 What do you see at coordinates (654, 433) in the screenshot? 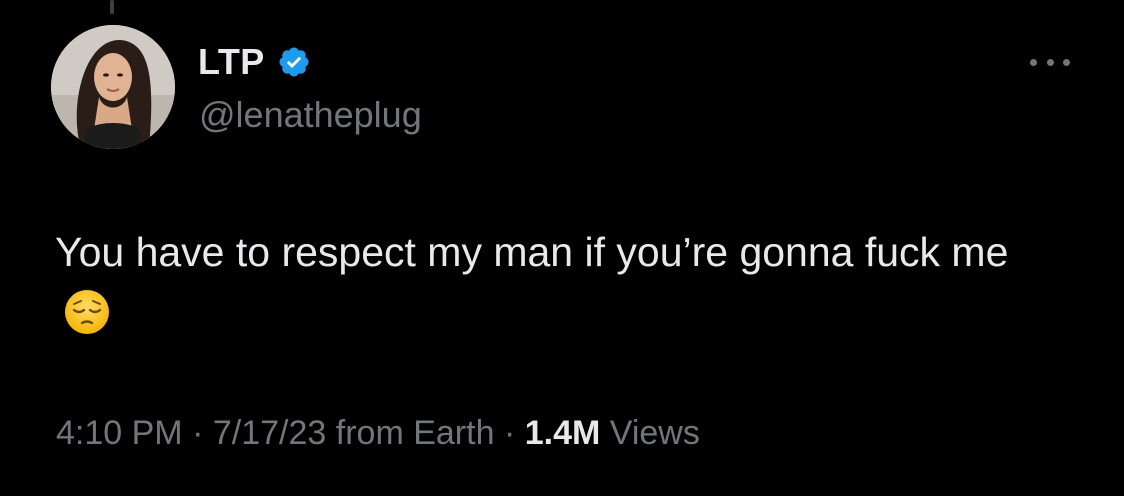
I see `views-label: Views` at bounding box center [654, 433].